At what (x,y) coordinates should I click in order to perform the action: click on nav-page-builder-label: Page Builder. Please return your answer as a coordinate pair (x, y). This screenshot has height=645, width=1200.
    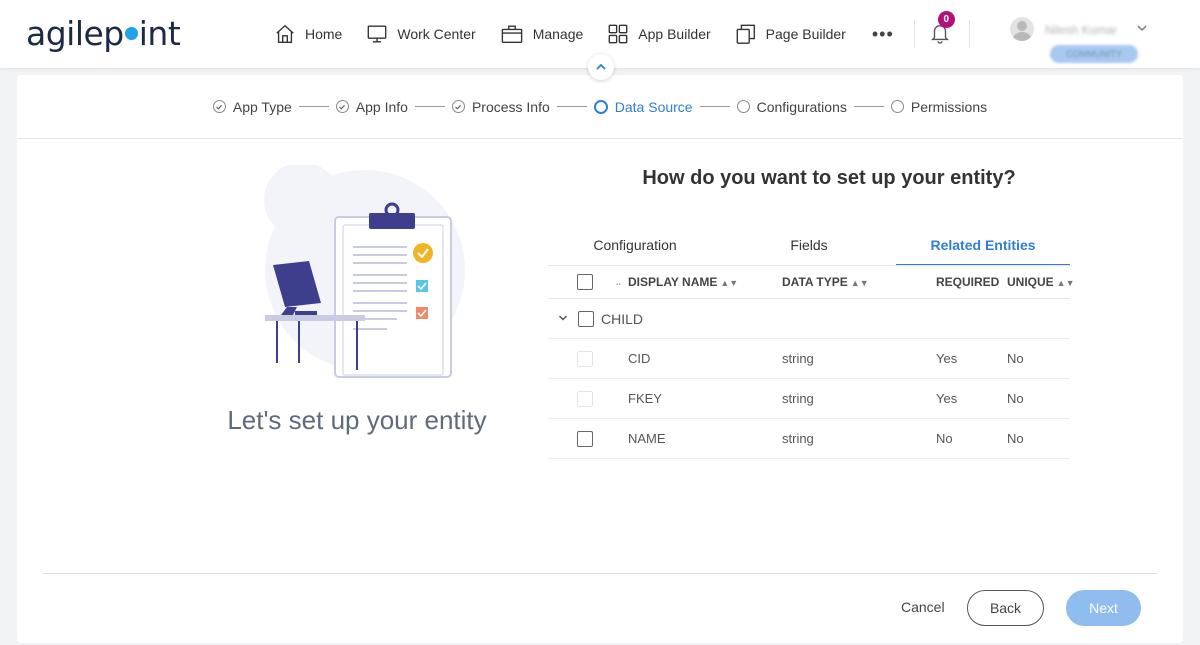
    Looking at the image, I should click on (805, 34).